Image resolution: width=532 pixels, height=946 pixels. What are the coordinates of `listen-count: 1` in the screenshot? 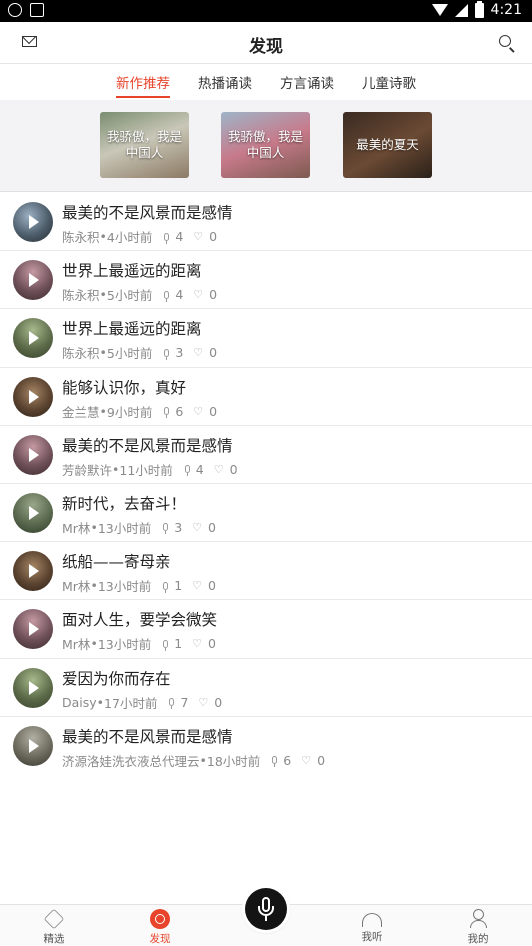 It's located at (178, 586).